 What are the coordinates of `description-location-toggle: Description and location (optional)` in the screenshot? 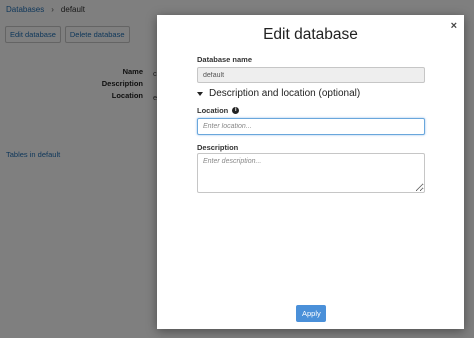 It's located at (278, 93).